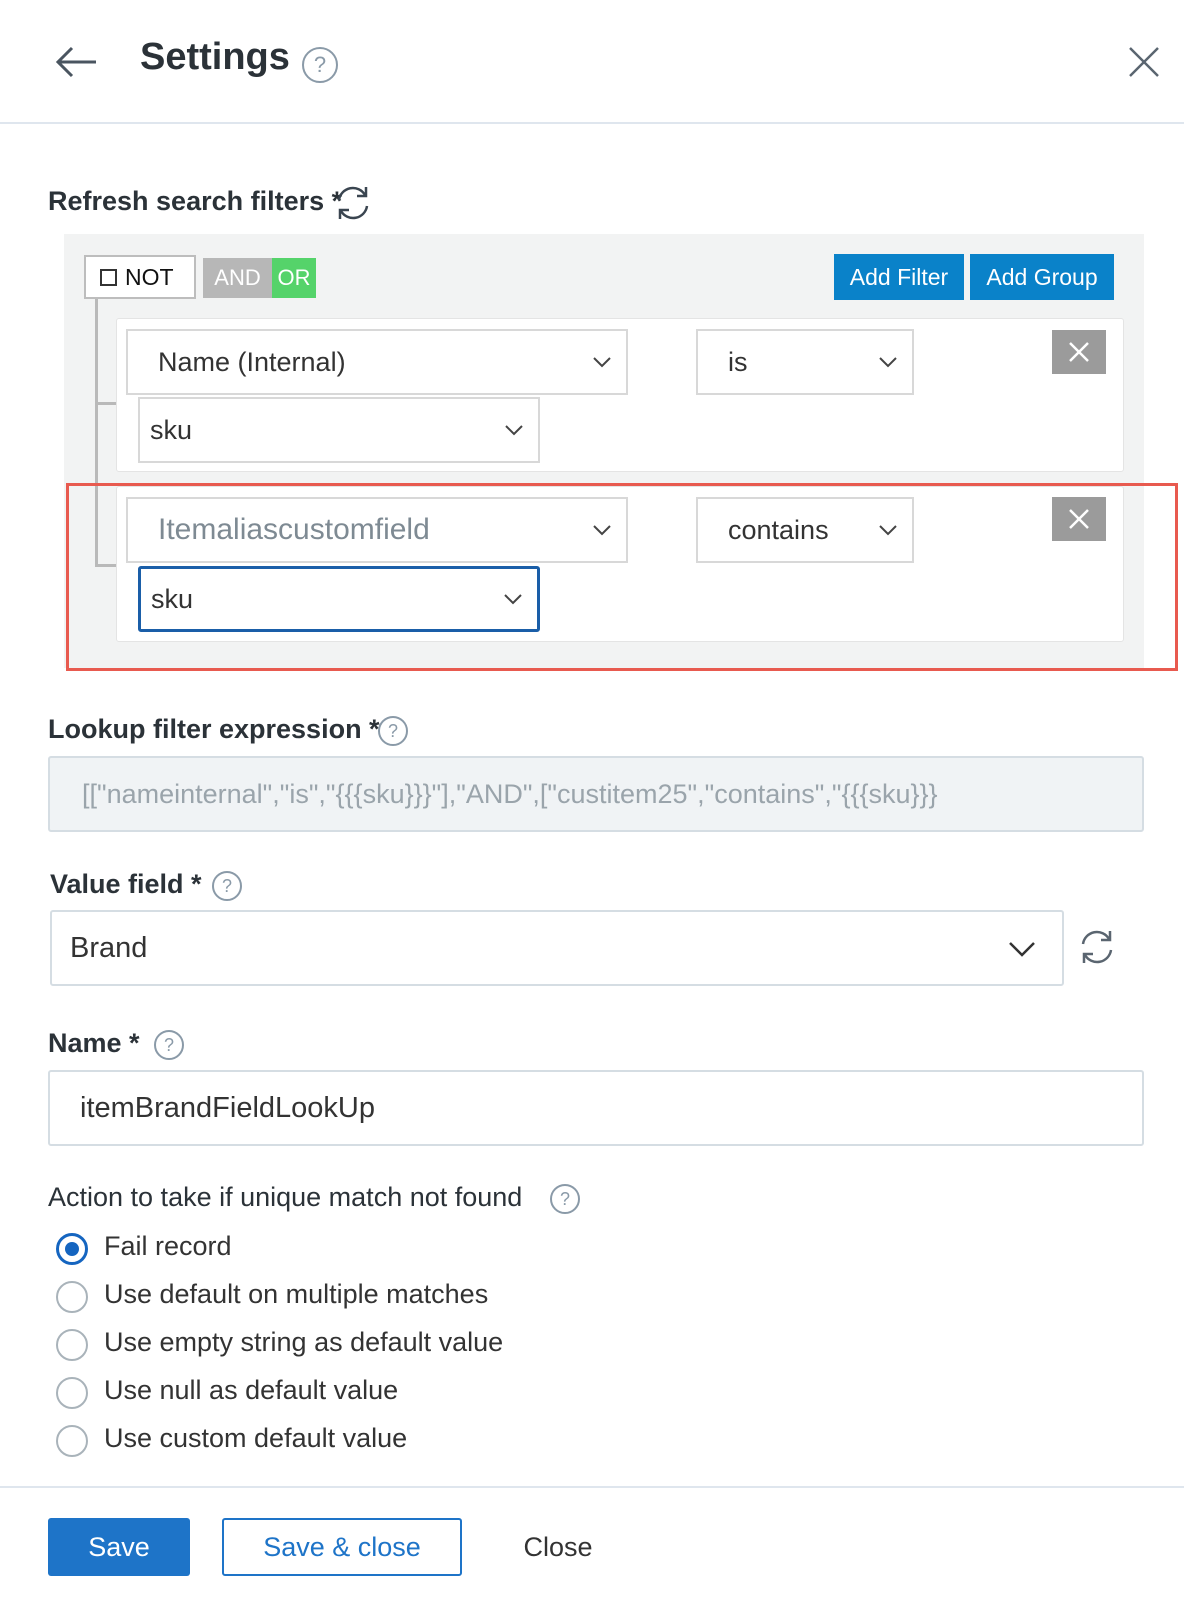 The width and height of the screenshot is (1184, 1616). Describe the element at coordinates (214, 729) in the screenshot. I see `lookup-label: Lookup filter expression *` at that location.